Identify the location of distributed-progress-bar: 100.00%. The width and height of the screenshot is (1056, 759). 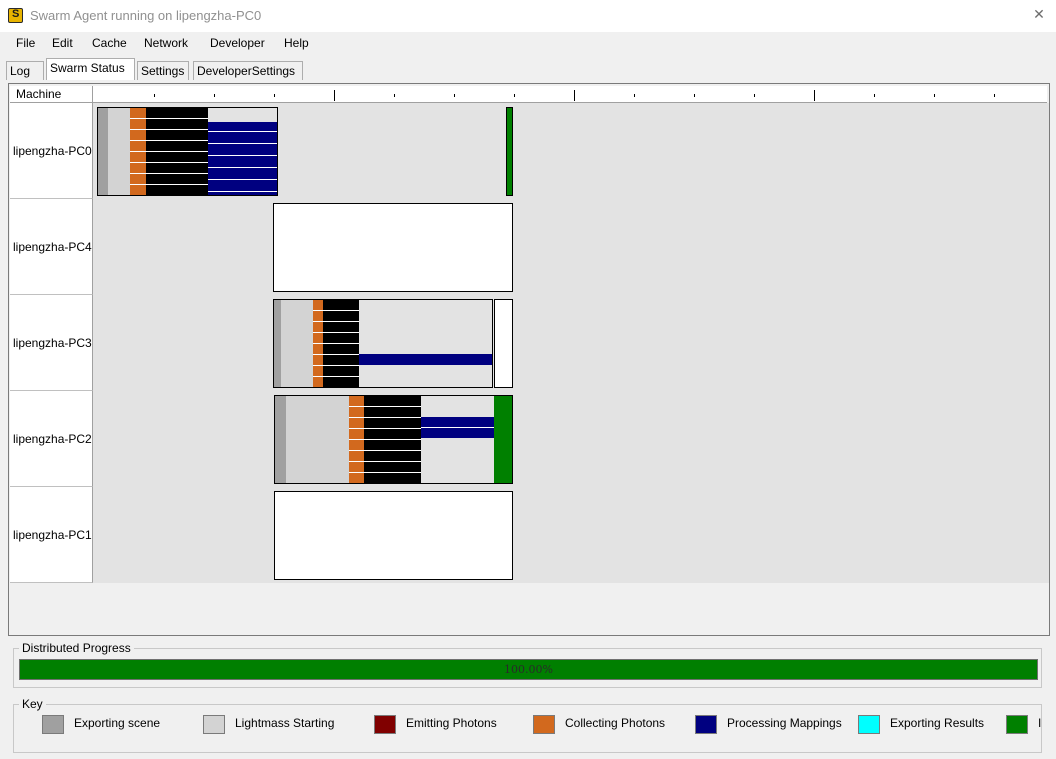
(528, 669).